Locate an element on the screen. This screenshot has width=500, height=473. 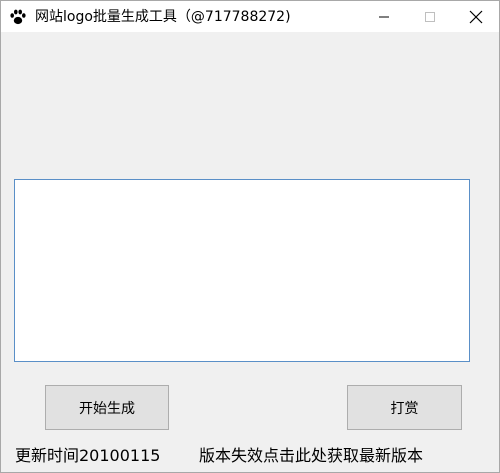
maximize-button is located at coordinates (430, 16).